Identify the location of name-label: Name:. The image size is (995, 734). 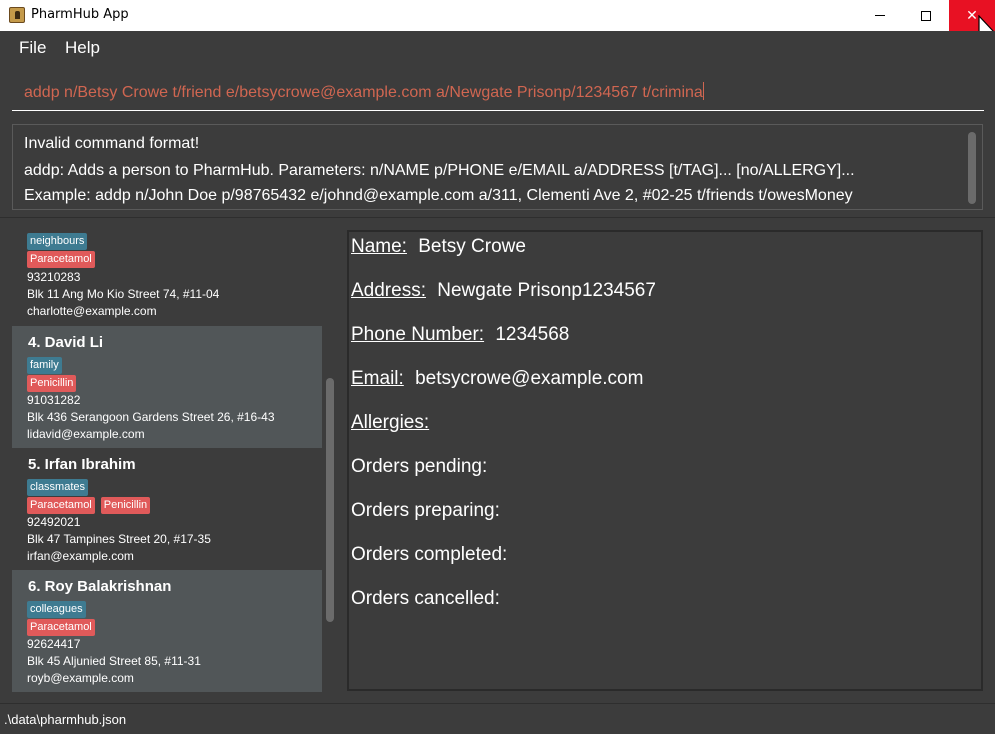
(379, 246).